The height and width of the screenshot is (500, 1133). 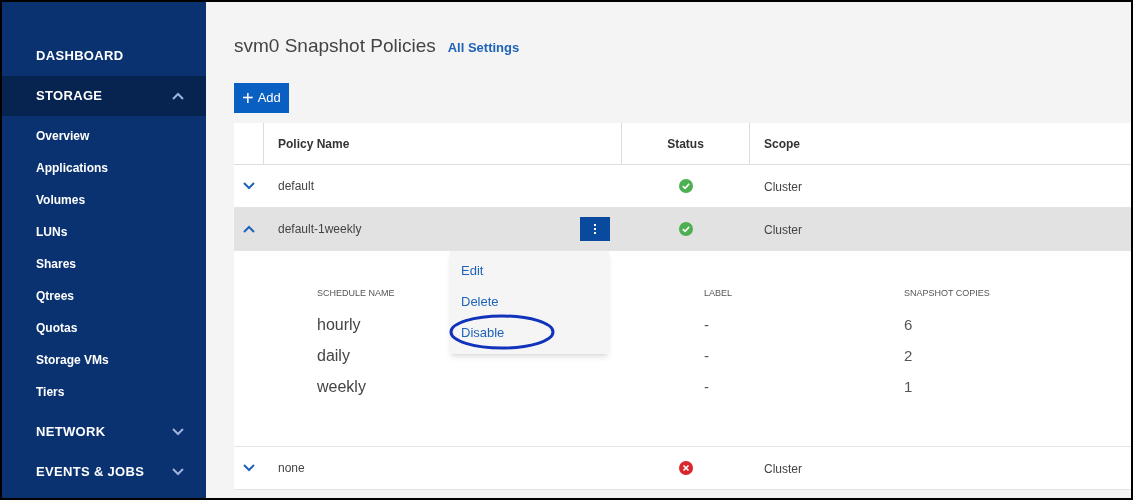 I want to click on sidebar-item: Quotas, so click(x=57, y=328).